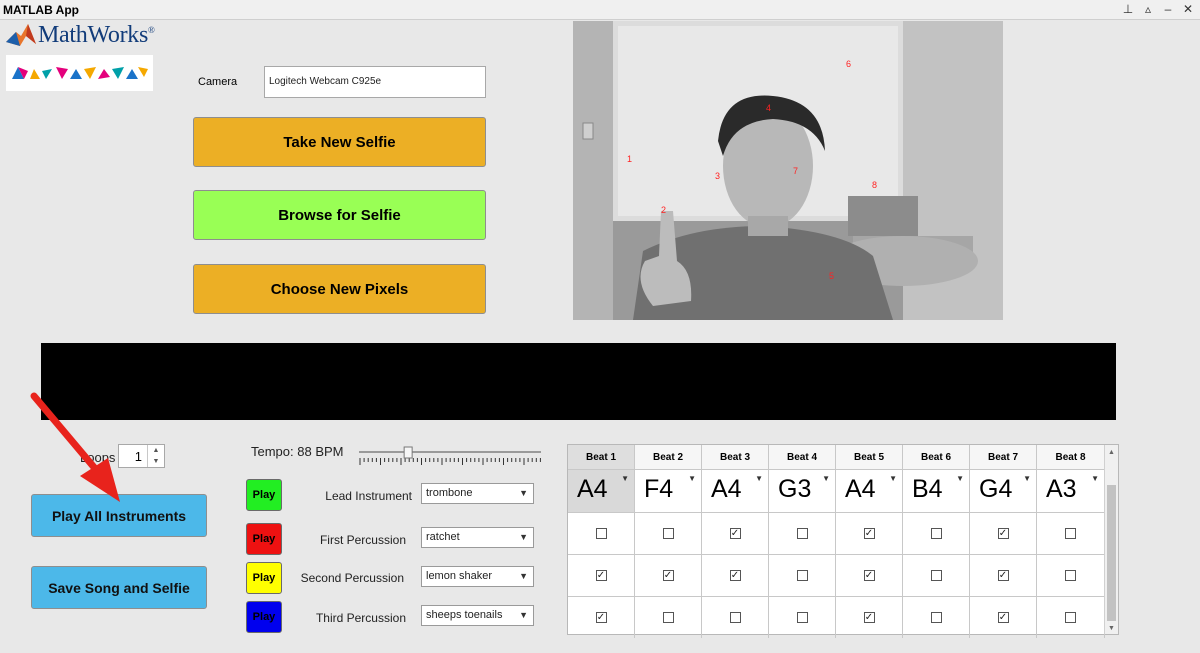 This screenshot has width=1200, height=653. Describe the element at coordinates (629, 159) in the screenshot. I see `pixel-label: 1` at that location.